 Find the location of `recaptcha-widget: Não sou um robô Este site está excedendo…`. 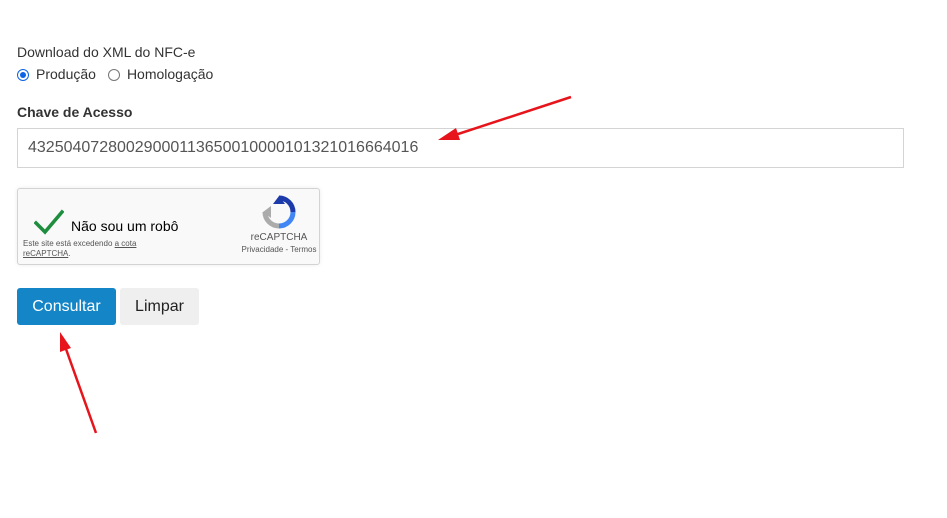

recaptcha-widget: Não sou um robô Este site está excedendo… is located at coordinates (168, 226).